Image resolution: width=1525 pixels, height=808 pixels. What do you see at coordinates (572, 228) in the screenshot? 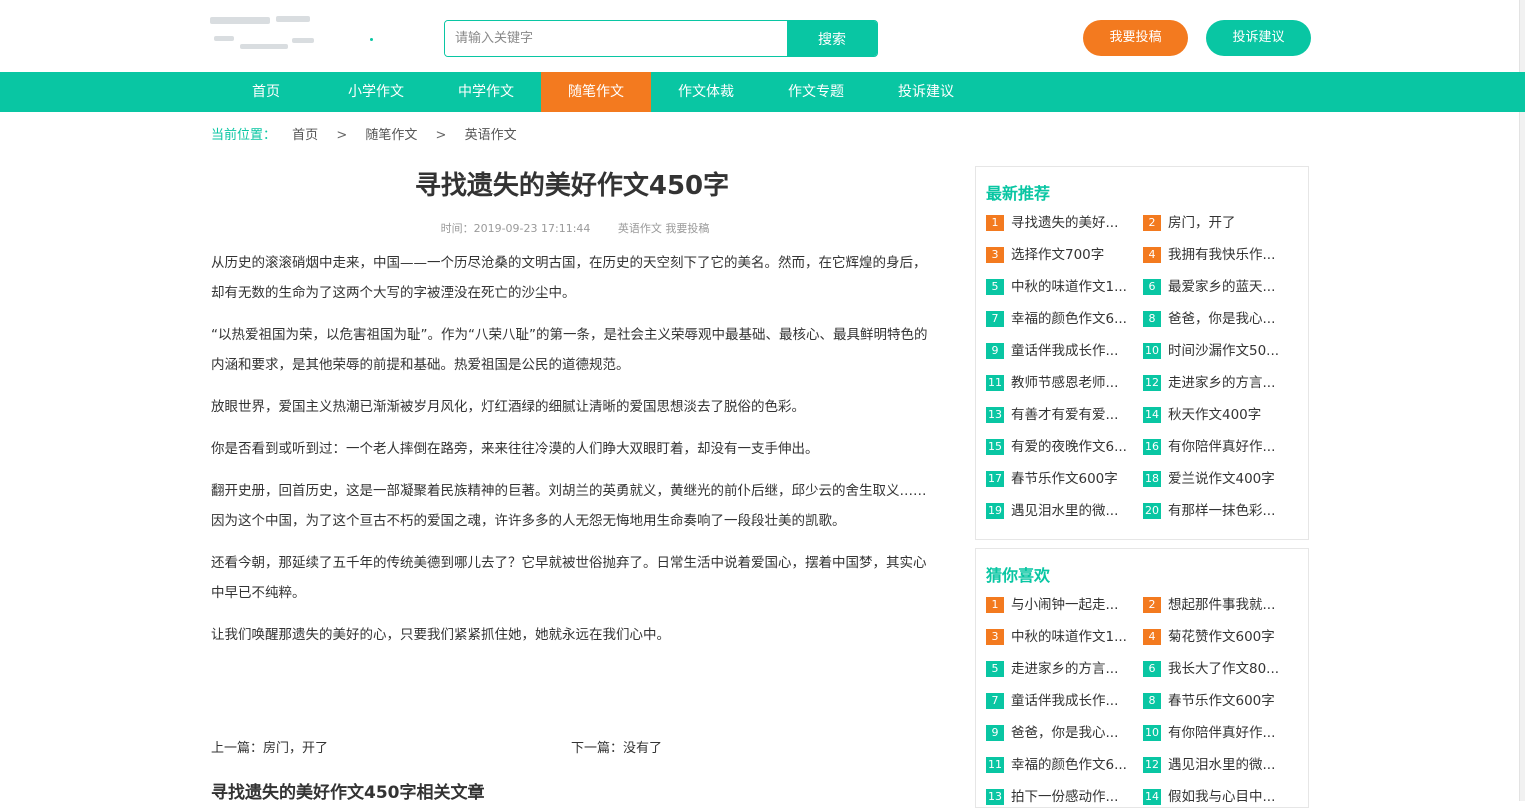
I see `article-meta: 时间：2019-09-23 17:11:44 英语作文 我要投稿` at bounding box center [572, 228].